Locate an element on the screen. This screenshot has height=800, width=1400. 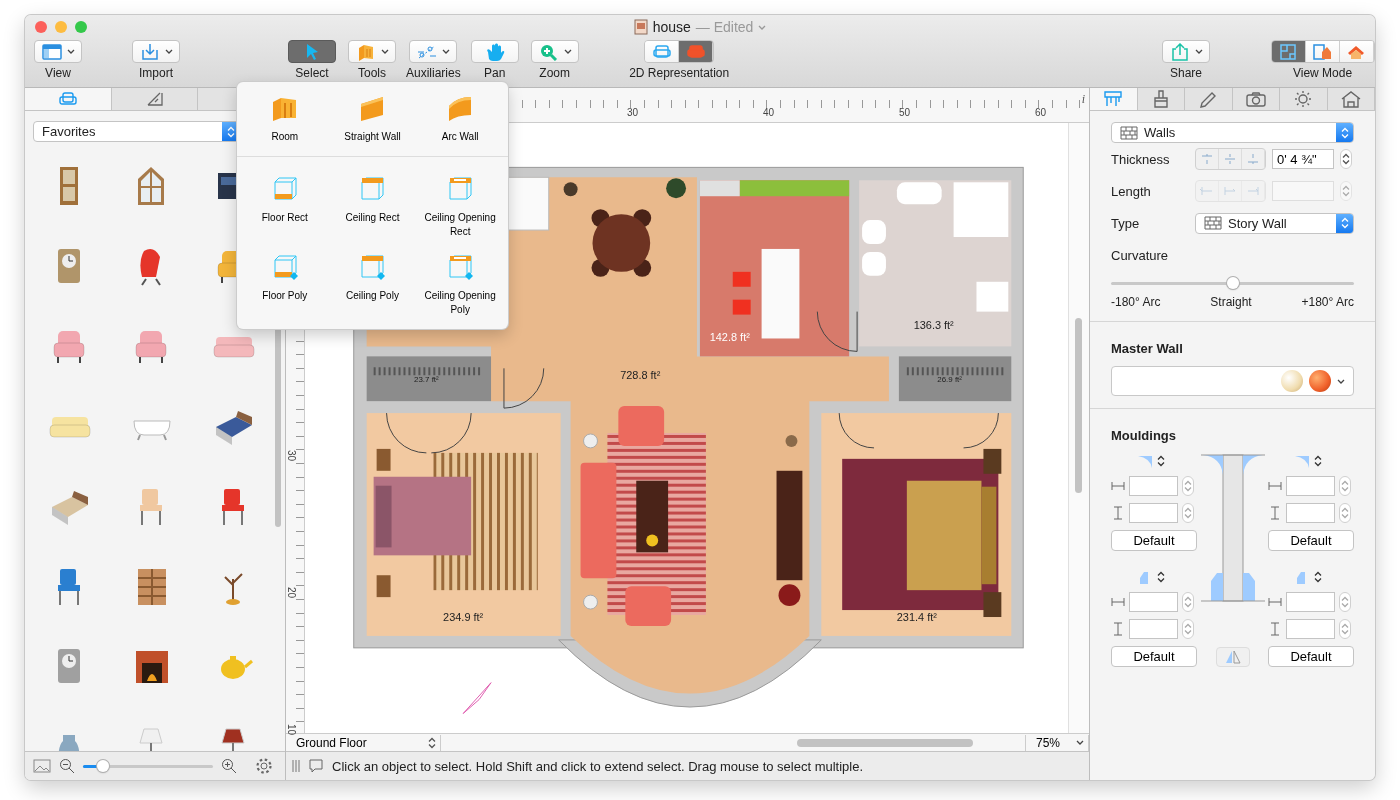
stairs-icon is located at coordinates (154, 99).